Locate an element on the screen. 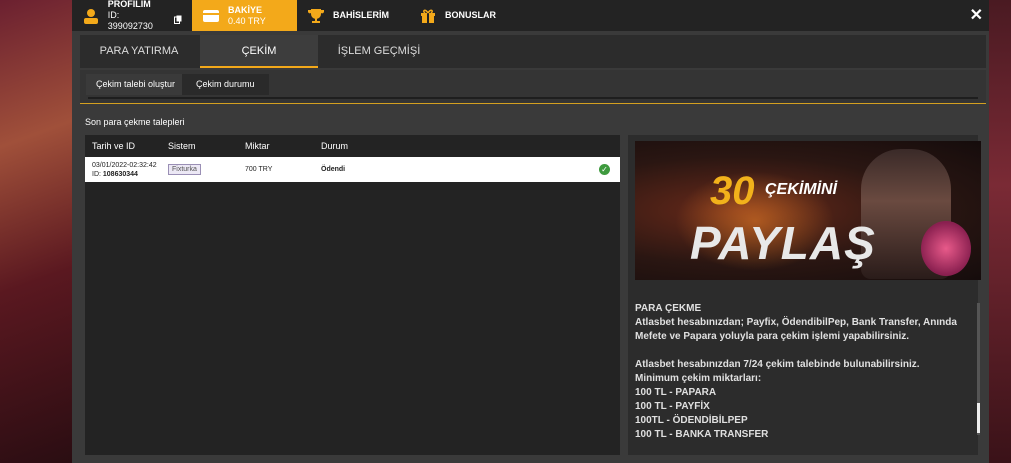 This screenshot has width=1011, height=463. profile-label: PROFİLİM is located at coordinates (129, 4).